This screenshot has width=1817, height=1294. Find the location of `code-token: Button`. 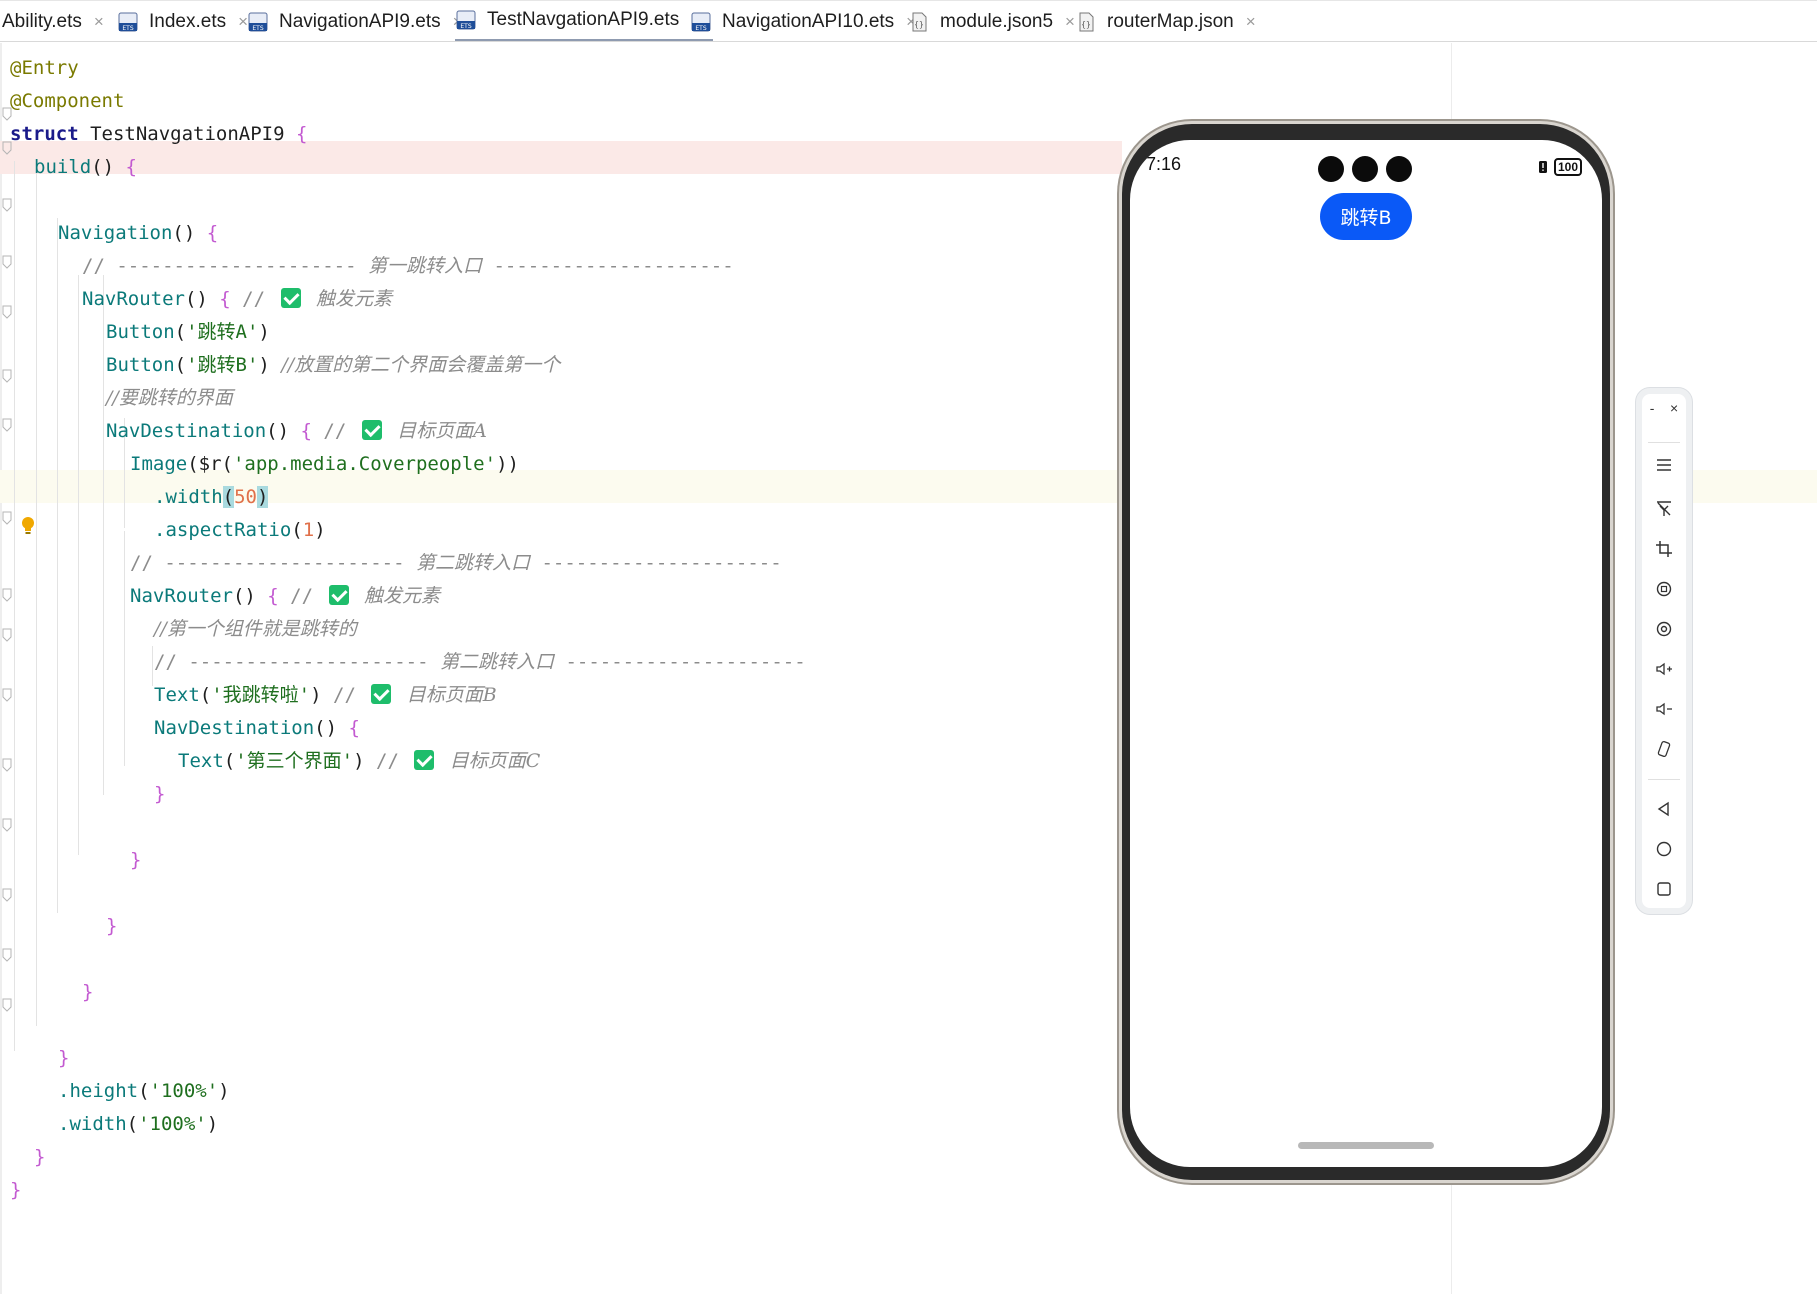

code-token: Button is located at coordinates (140, 365).